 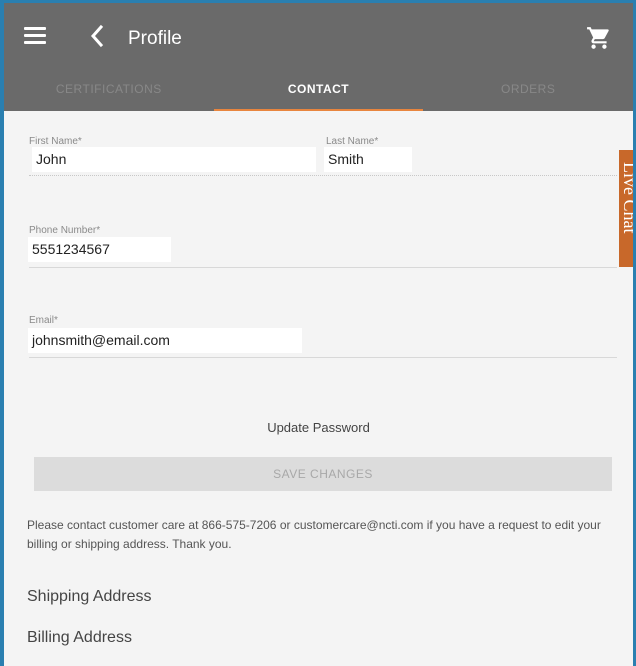 What do you see at coordinates (43, 320) in the screenshot?
I see `email-label: Email*` at bounding box center [43, 320].